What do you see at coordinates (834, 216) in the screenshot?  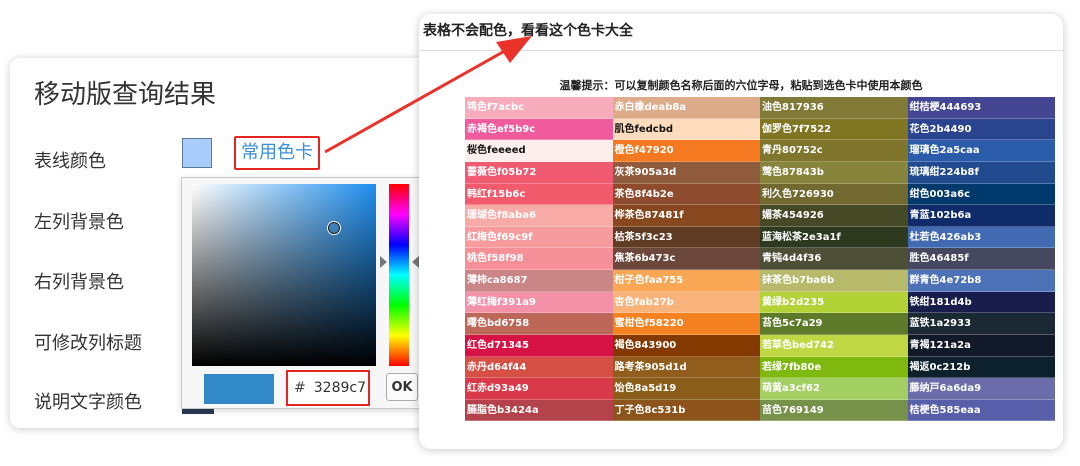 I see `color-cell: 媚茶454926` at bounding box center [834, 216].